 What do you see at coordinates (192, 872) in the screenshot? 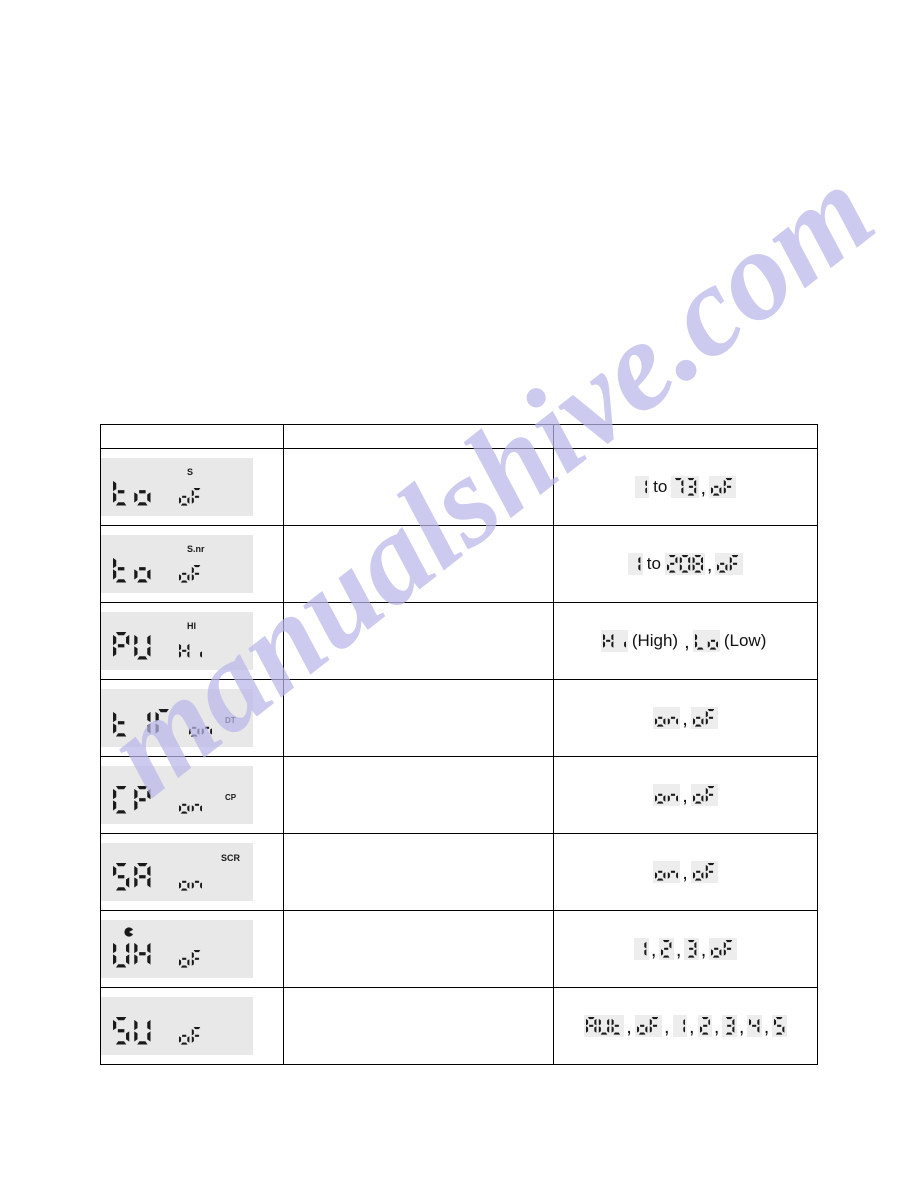
I see `display-cell: SCR` at bounding box center [192, 872].